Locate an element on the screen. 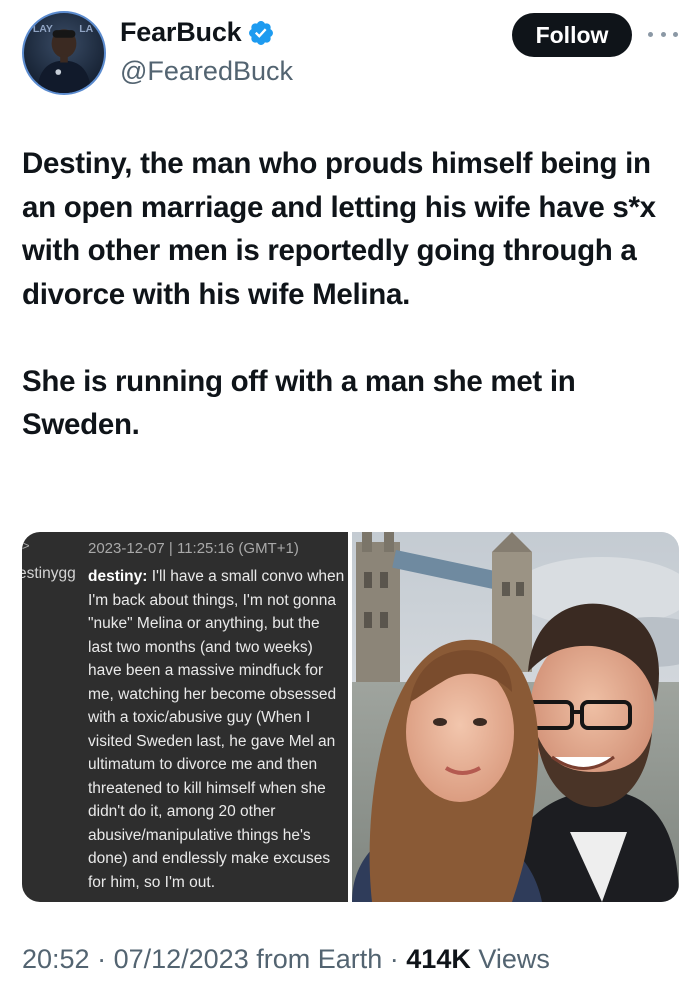 This screenshot has width=700, height=987. chat-message-line: have been a massive mindfuck for is located at coordinates (206, 670).